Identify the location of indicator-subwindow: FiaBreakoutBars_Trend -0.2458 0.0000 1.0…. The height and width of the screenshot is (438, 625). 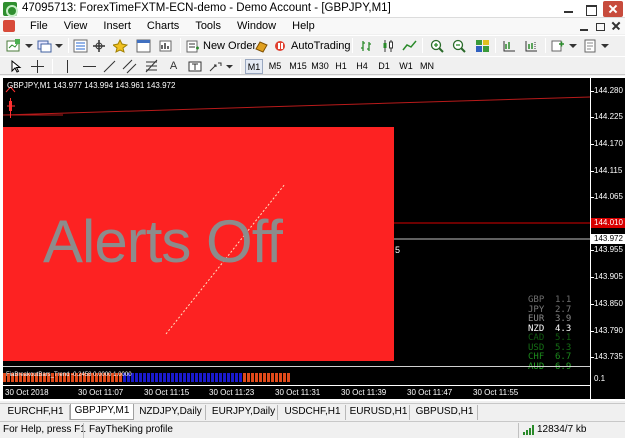
(296, 377).